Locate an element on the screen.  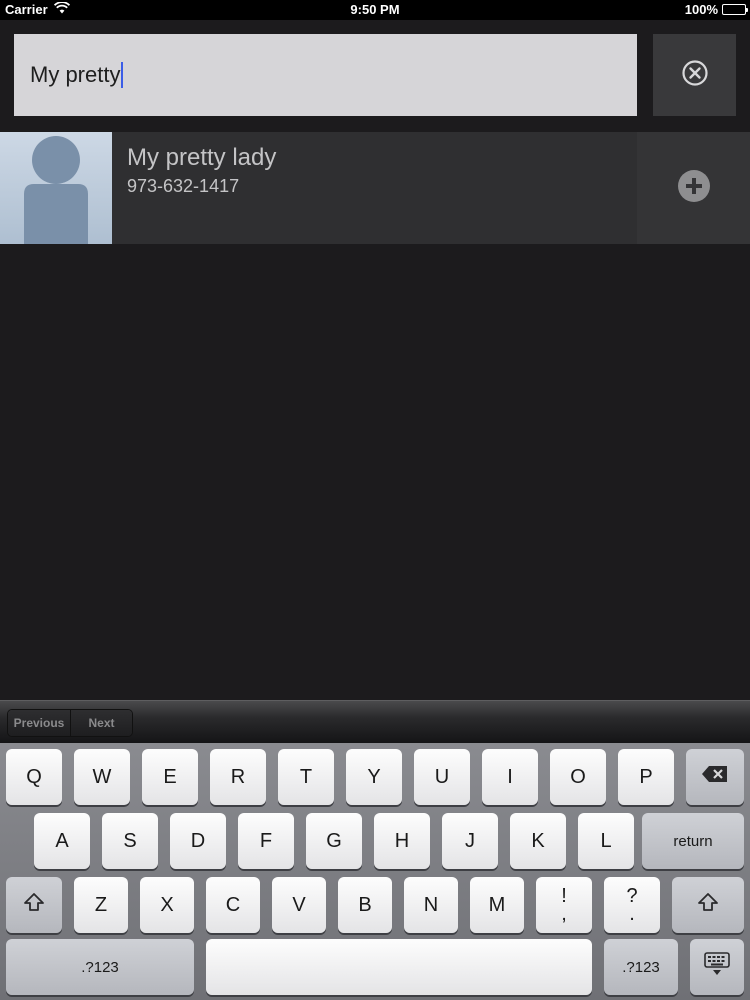
add-contact-button is located at coordinates (693, 188).